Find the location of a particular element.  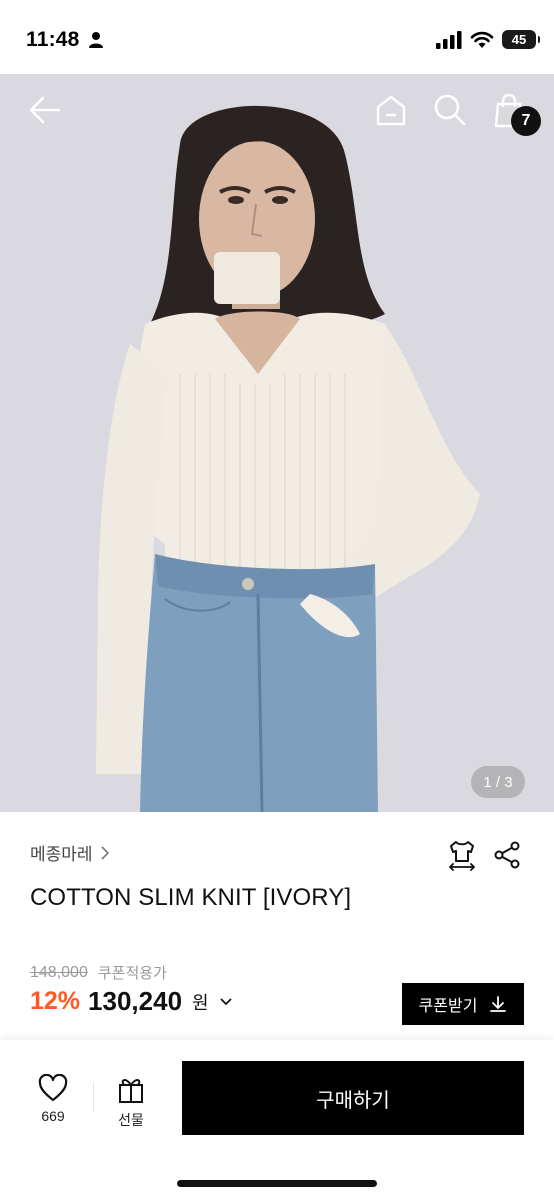

search-button is located at coordinates (450, 110).